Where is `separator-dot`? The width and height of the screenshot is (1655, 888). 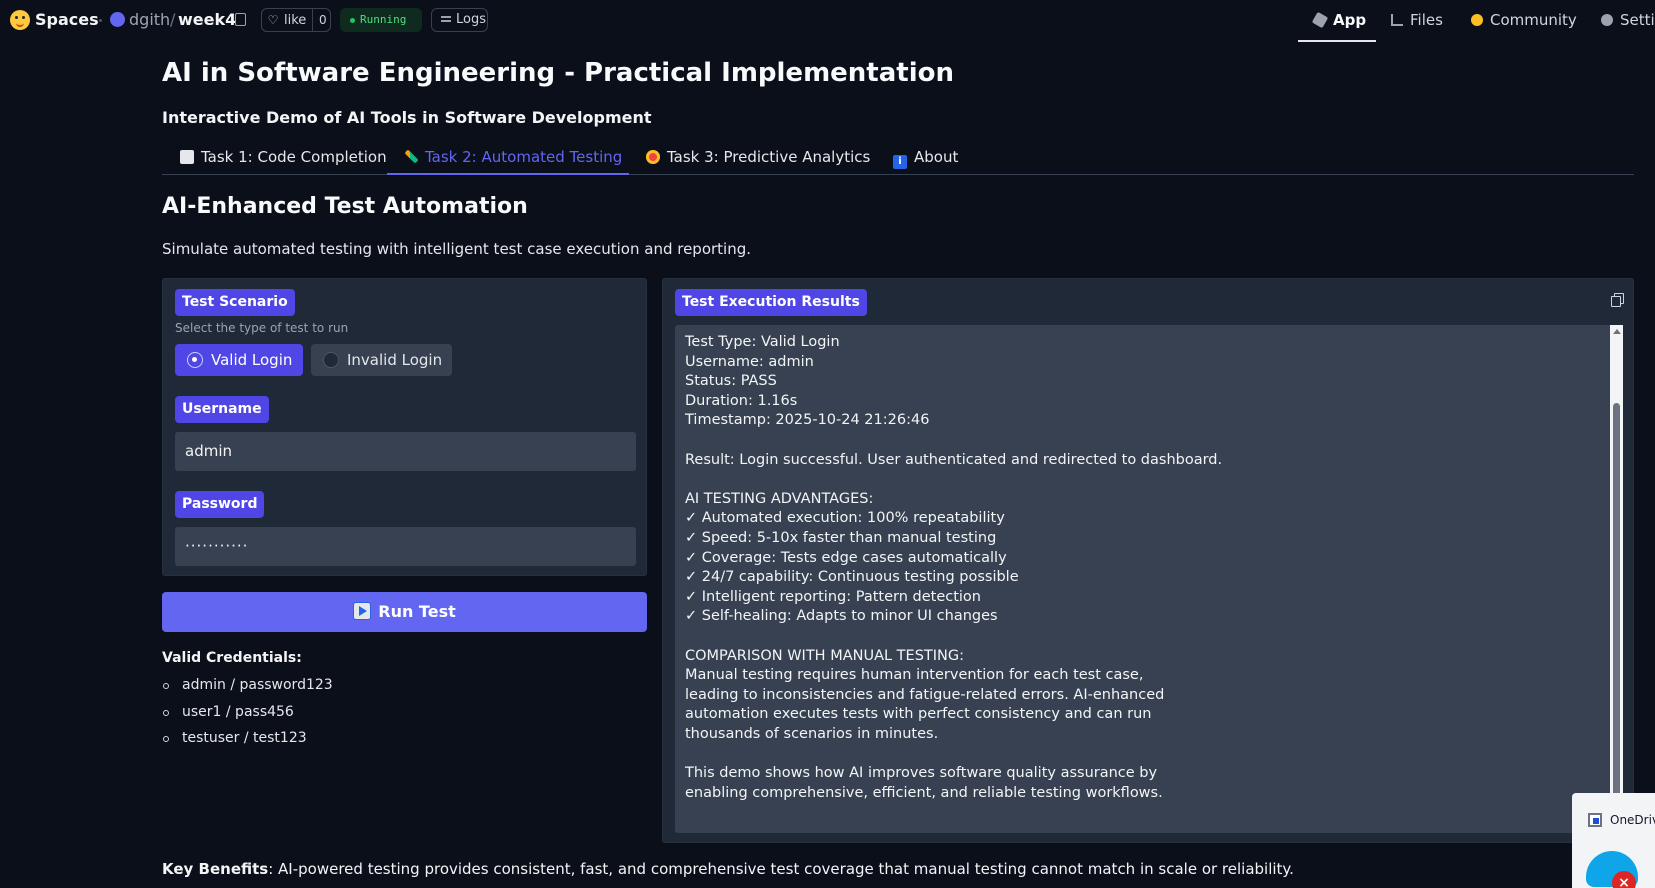 separator-dot is located at coordinates (100, 20).